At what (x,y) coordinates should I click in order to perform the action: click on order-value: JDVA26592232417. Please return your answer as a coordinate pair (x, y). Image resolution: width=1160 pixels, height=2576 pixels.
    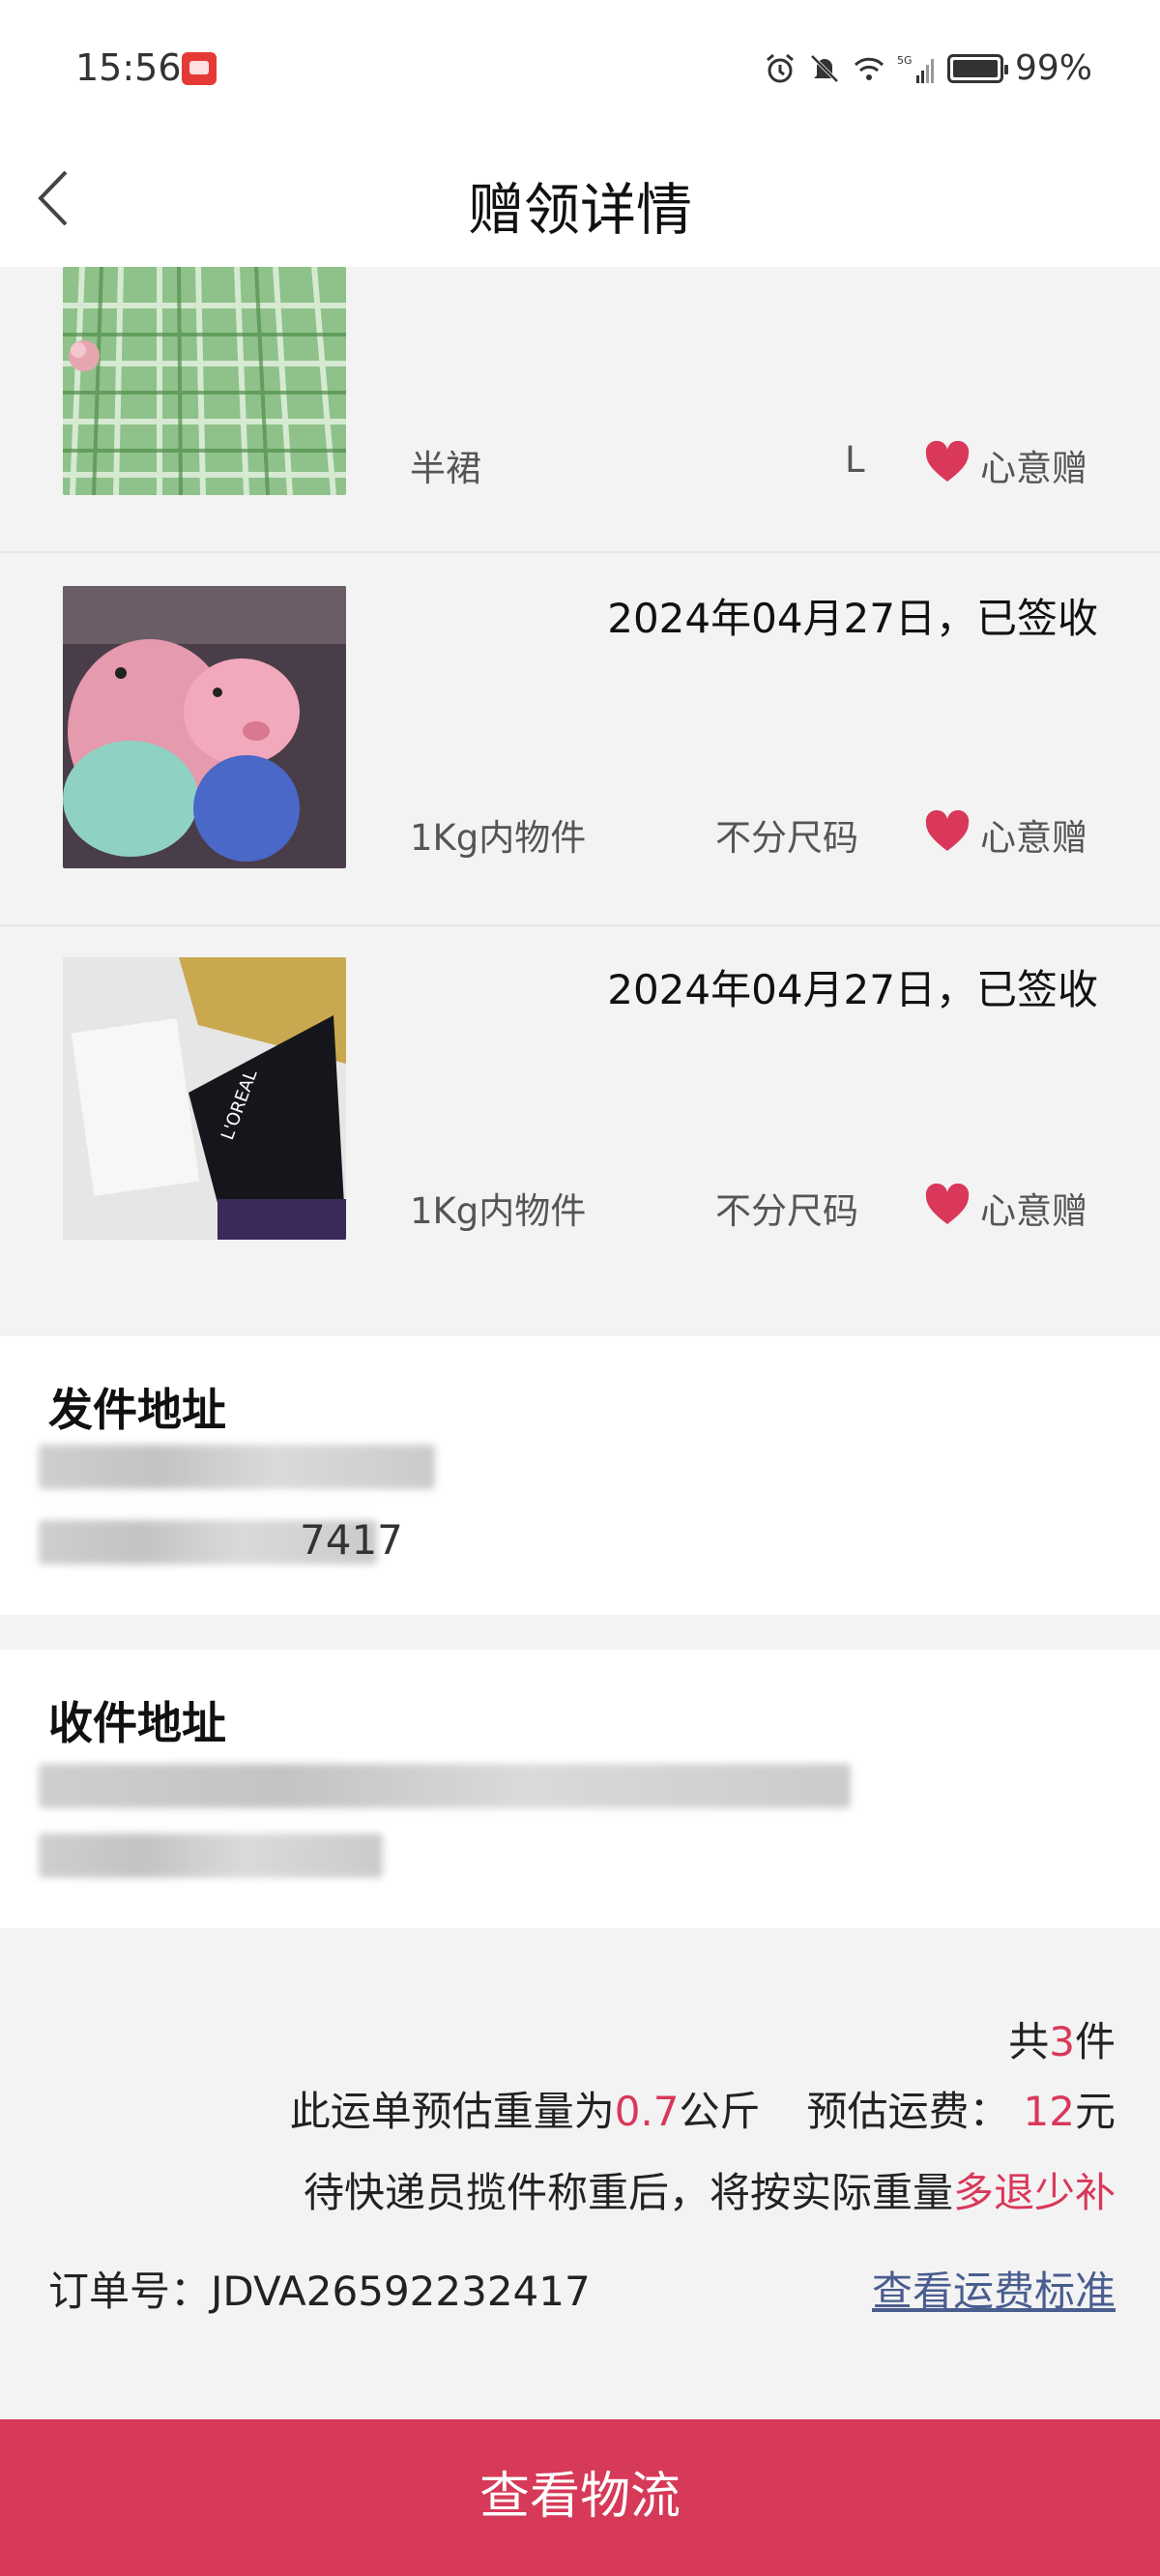
    Looking at the image, I should click on (401, 2291).